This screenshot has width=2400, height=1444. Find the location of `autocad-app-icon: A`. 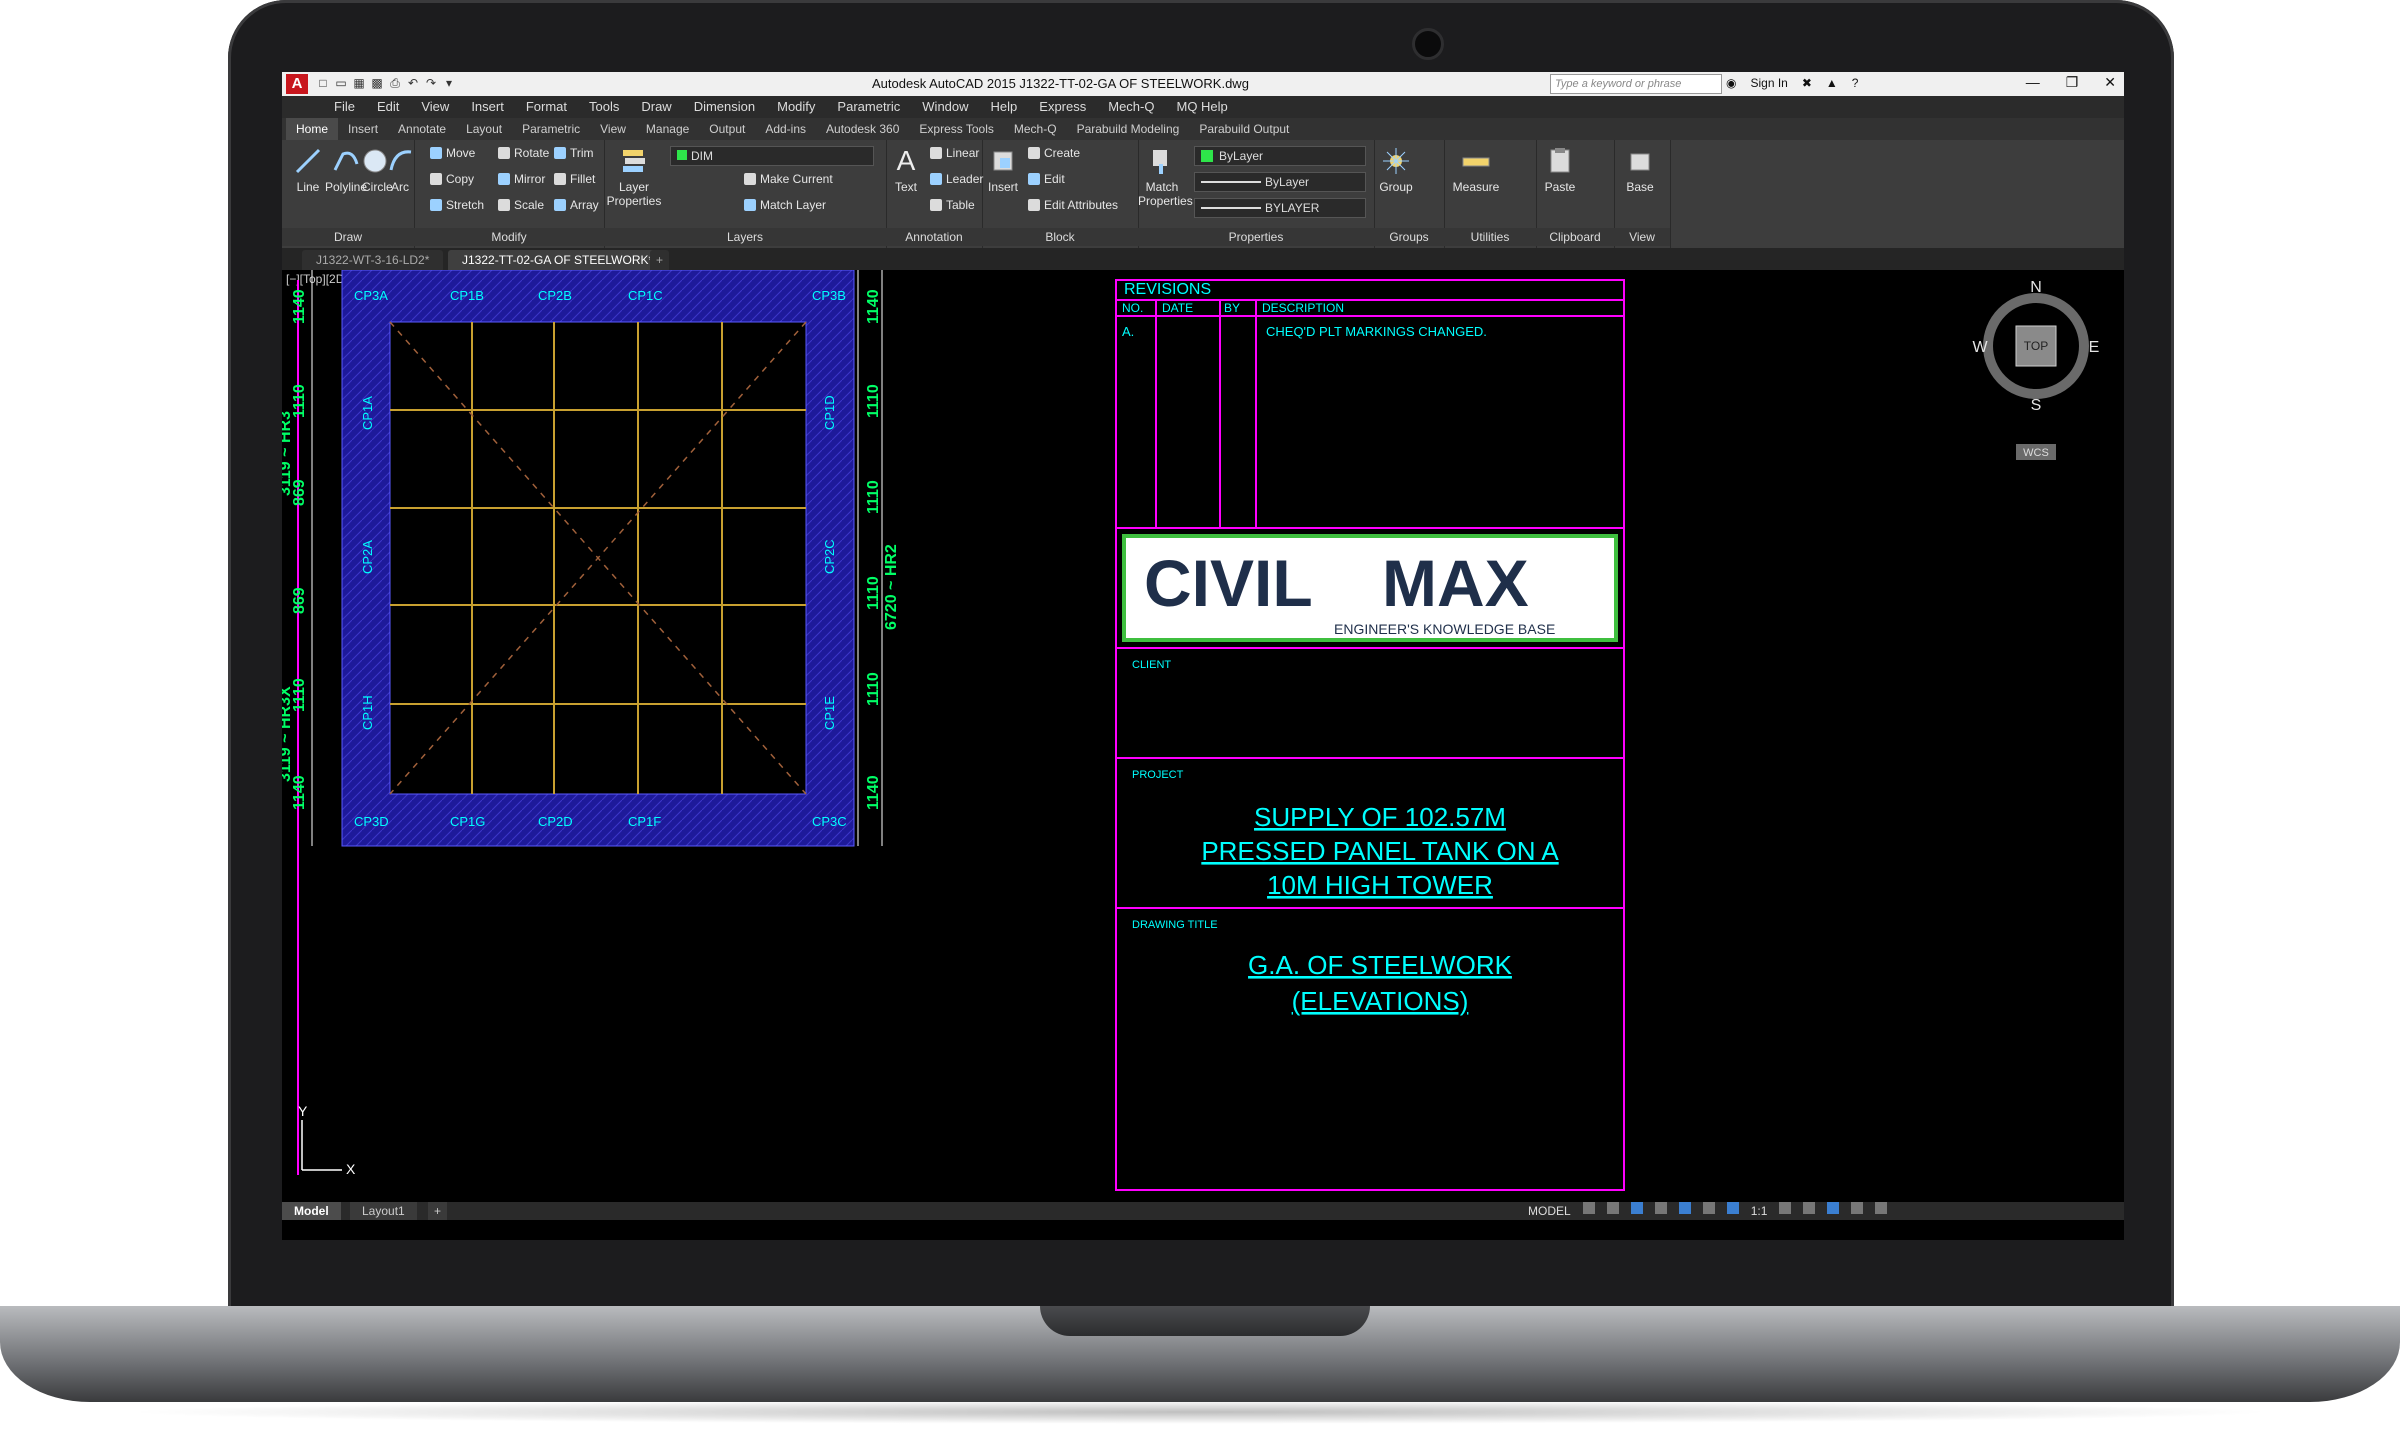

autocad-app-icon: A is located at coordinates (297, 84).